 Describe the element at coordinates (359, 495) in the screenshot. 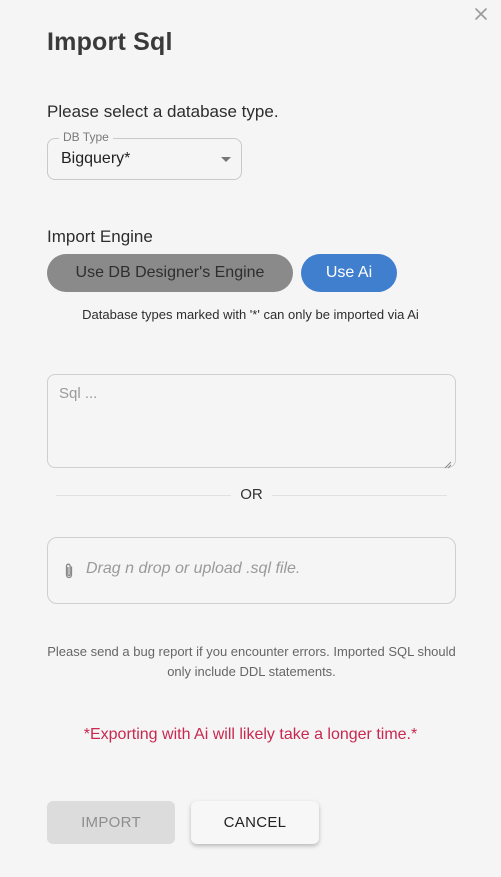

I see `separator-line-right` at that location.